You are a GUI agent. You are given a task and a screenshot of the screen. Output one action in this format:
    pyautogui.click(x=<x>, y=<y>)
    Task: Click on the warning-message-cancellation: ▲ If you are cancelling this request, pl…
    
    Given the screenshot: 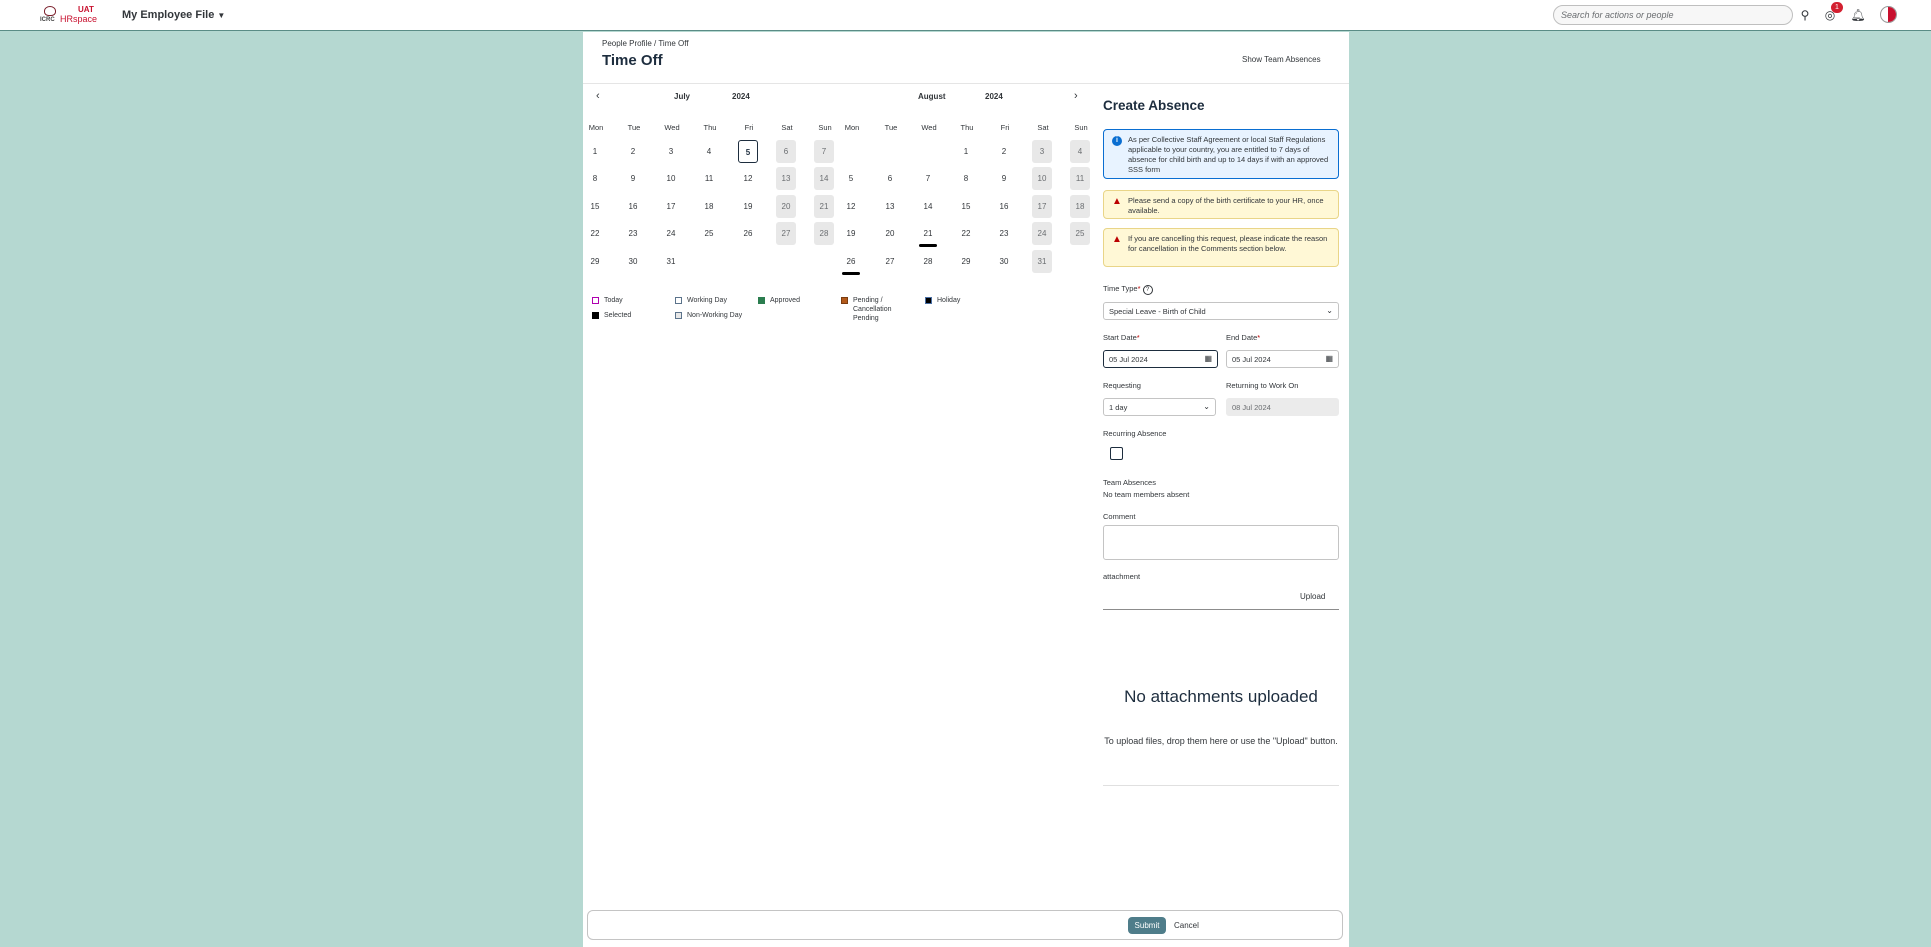 What is the action you would take?
    pyautogui.click(x=1221, y=247)
    